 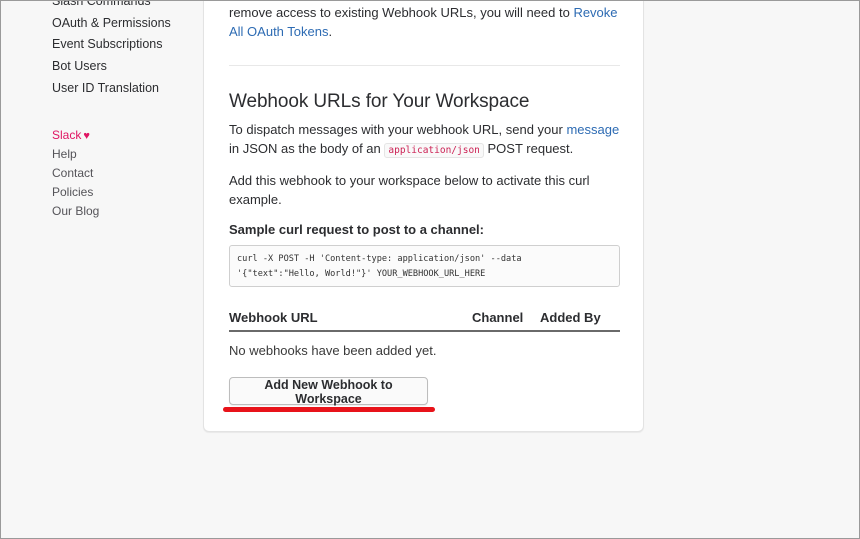 I want to click on footer-link-help: Help, so click(x=127, y=154).